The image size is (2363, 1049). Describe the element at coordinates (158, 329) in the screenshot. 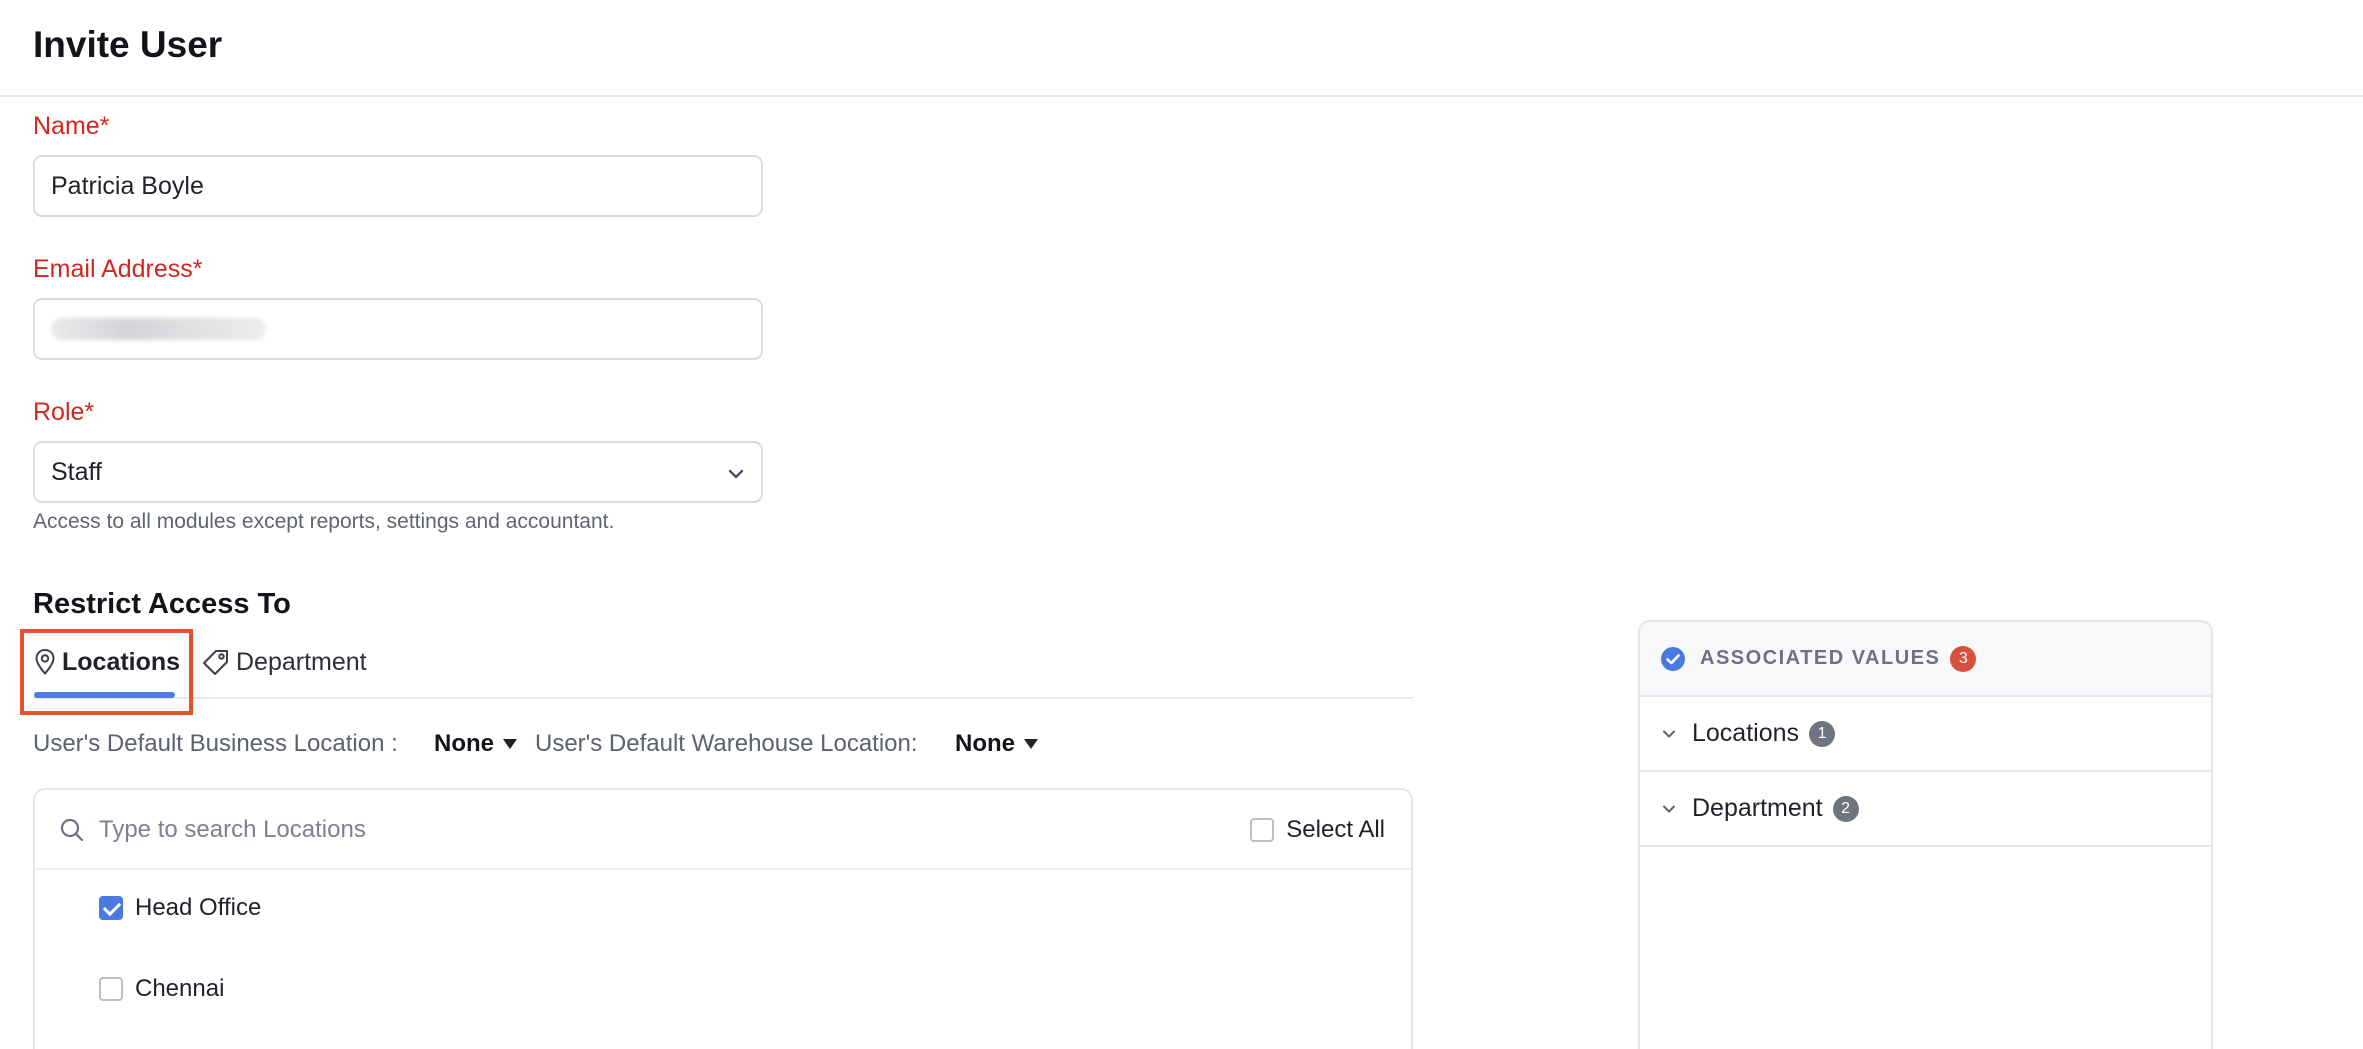

I see `email-value-redacted` at that location.